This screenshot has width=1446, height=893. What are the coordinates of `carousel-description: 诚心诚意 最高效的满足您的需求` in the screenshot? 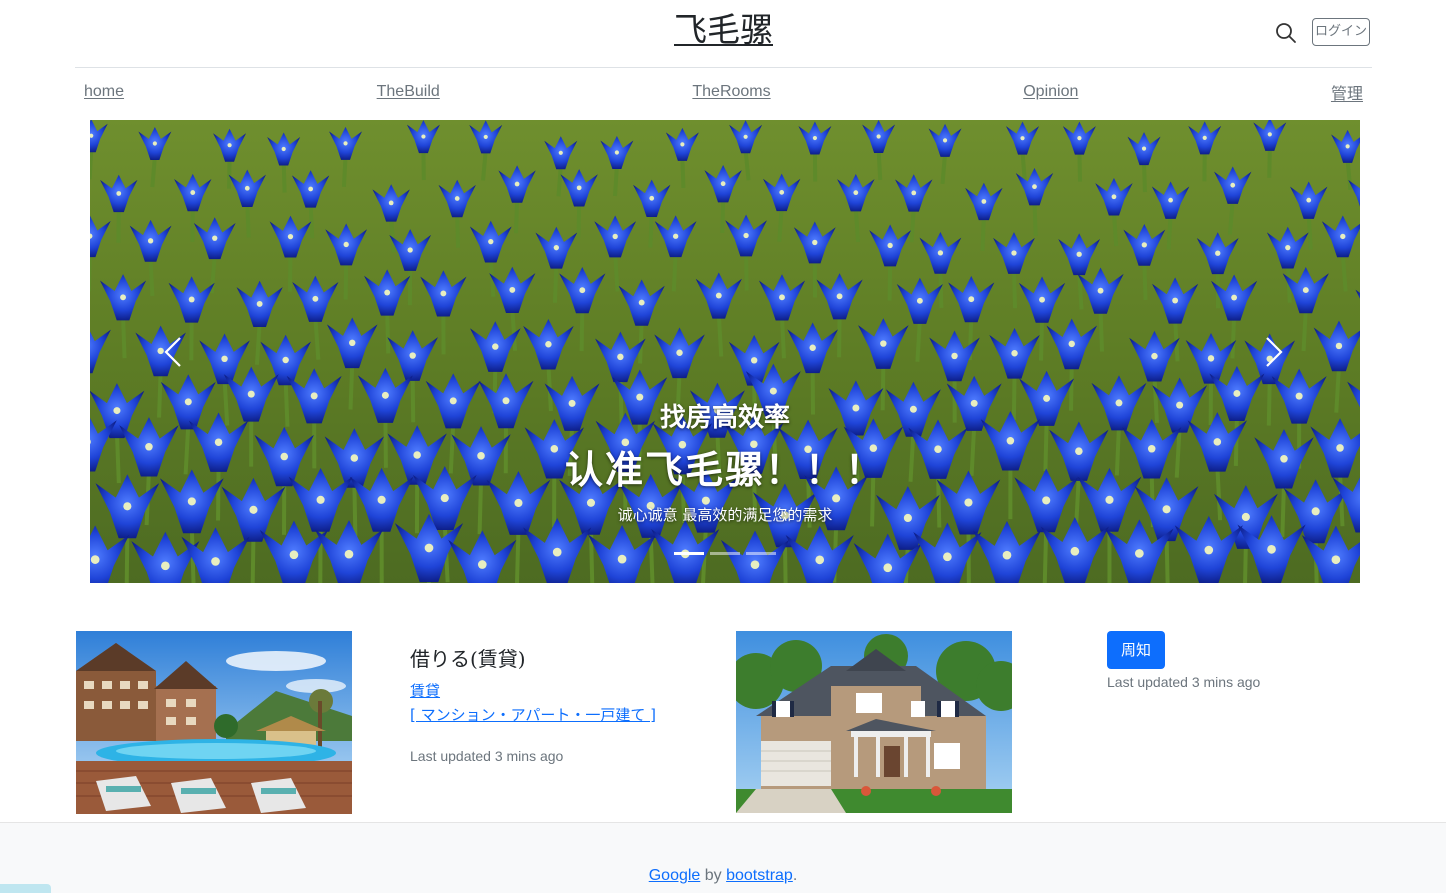 It's located at (725, 515).